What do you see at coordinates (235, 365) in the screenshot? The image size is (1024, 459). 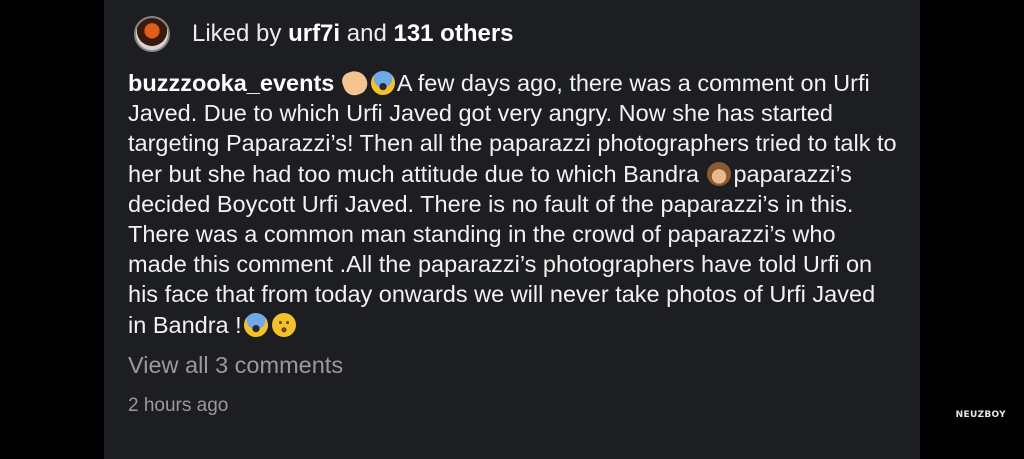 I see `view-all-comments-link: View all 3 comments` at bounding box center [235, 365].